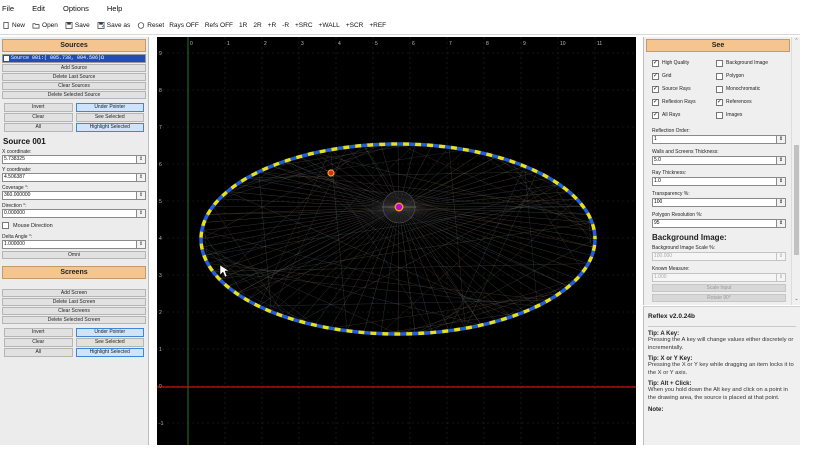  I want to click on reflection-order-field: 1 ⇕, so click(719, 139).